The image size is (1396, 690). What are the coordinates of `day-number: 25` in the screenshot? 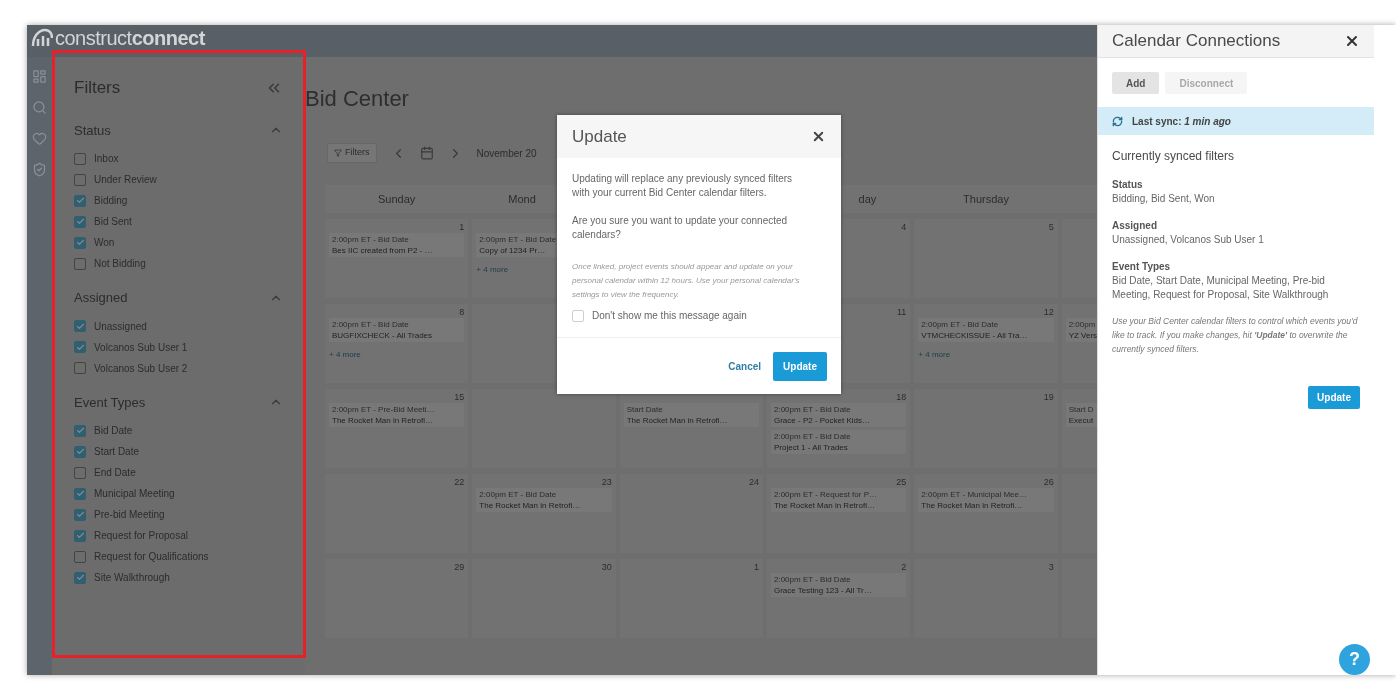 It's located at (901, 482).